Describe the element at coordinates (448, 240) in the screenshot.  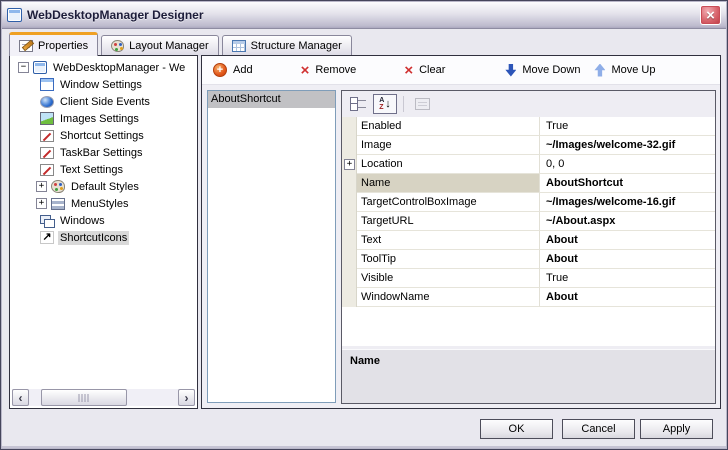
I see `property-name: Text` at that location.